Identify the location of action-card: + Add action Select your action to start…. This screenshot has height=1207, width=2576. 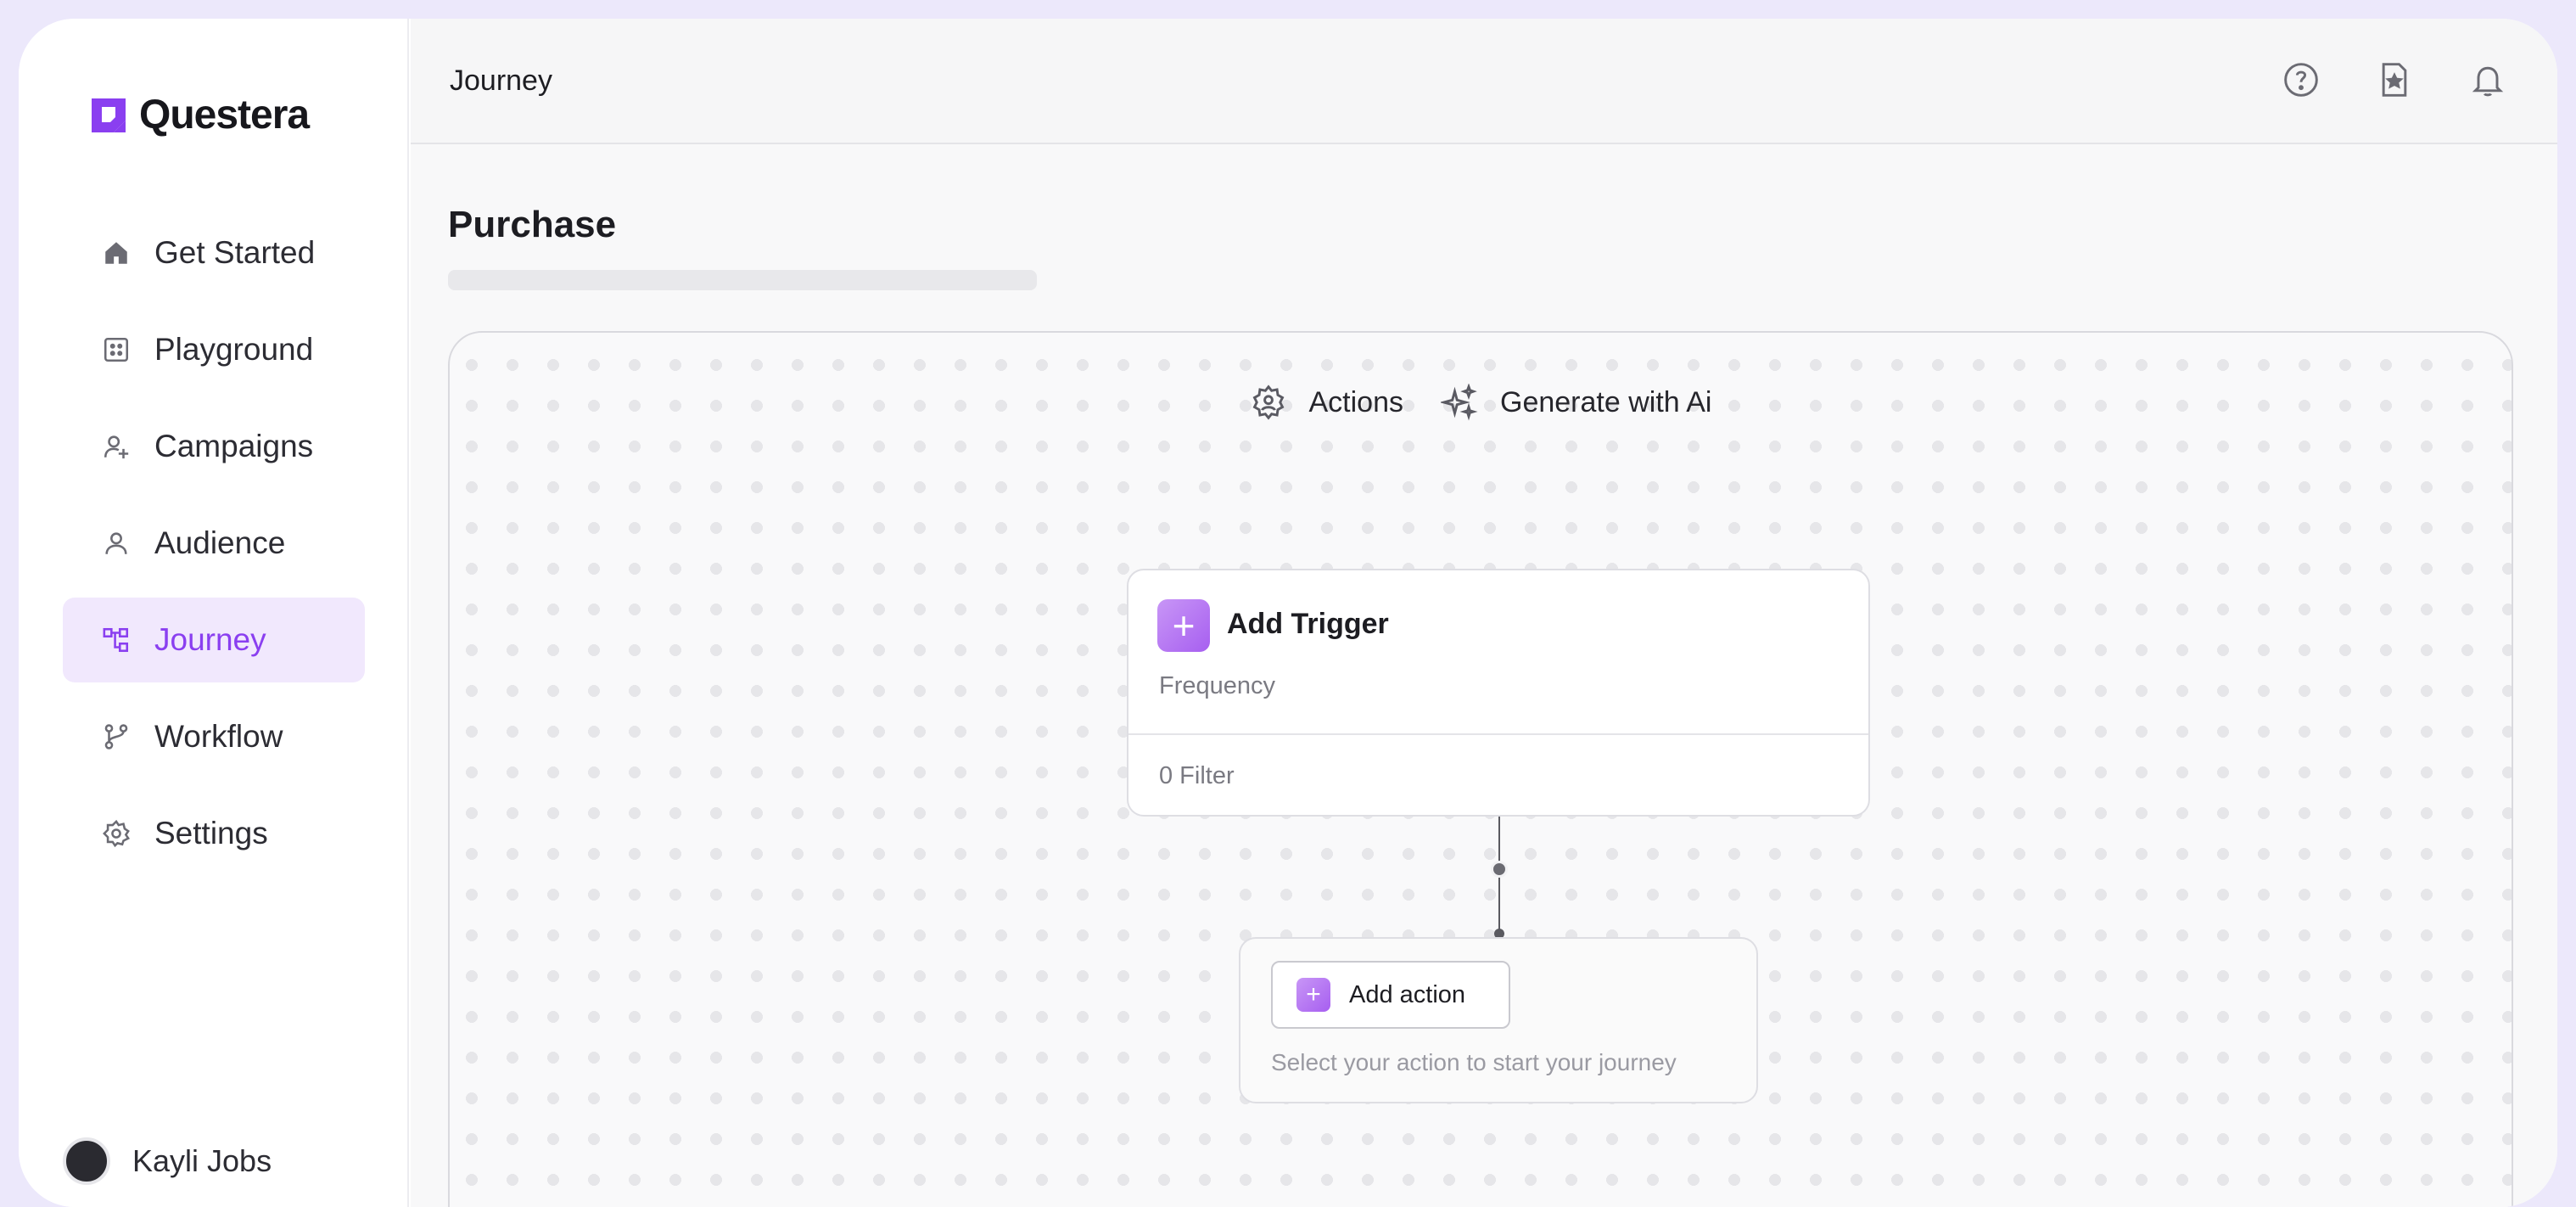
(1498, 1020).